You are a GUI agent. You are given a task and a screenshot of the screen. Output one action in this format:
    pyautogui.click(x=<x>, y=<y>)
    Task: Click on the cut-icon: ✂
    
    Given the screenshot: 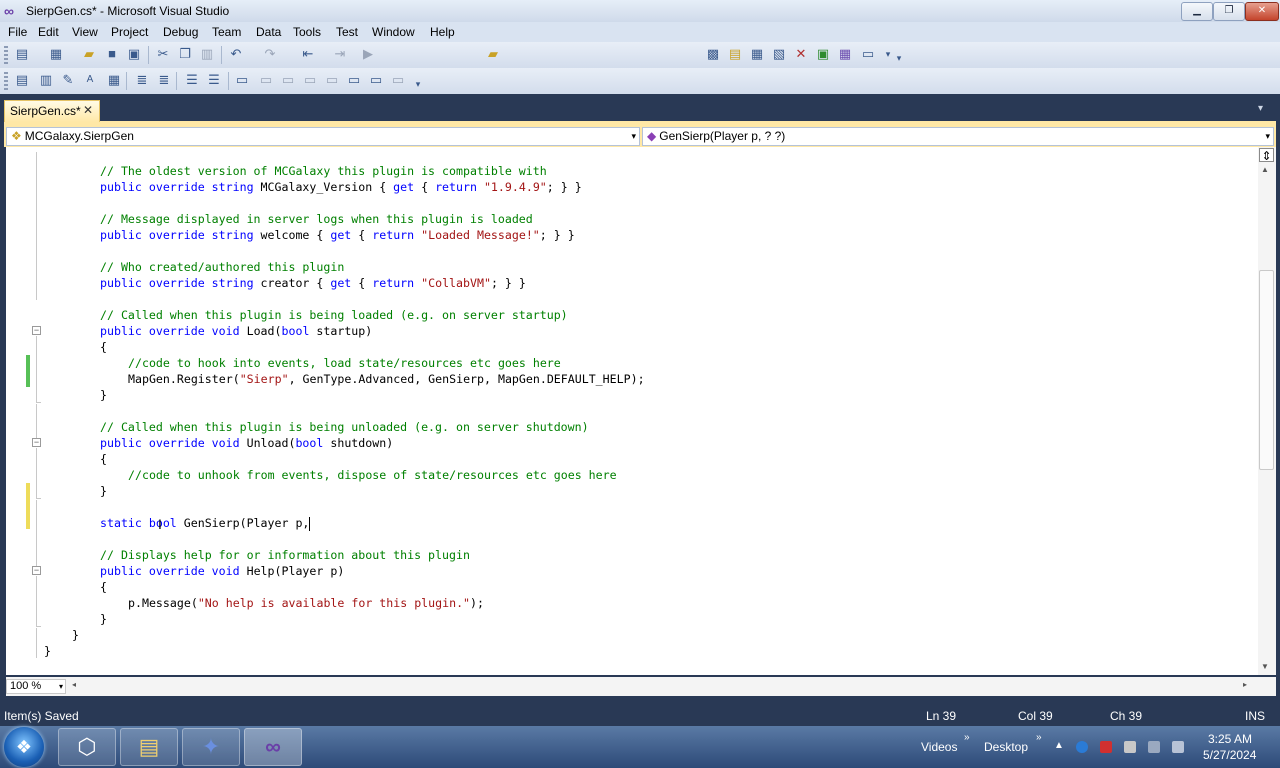 What is the action you would take?
    pyautogui.click(x=163, y=54)
    